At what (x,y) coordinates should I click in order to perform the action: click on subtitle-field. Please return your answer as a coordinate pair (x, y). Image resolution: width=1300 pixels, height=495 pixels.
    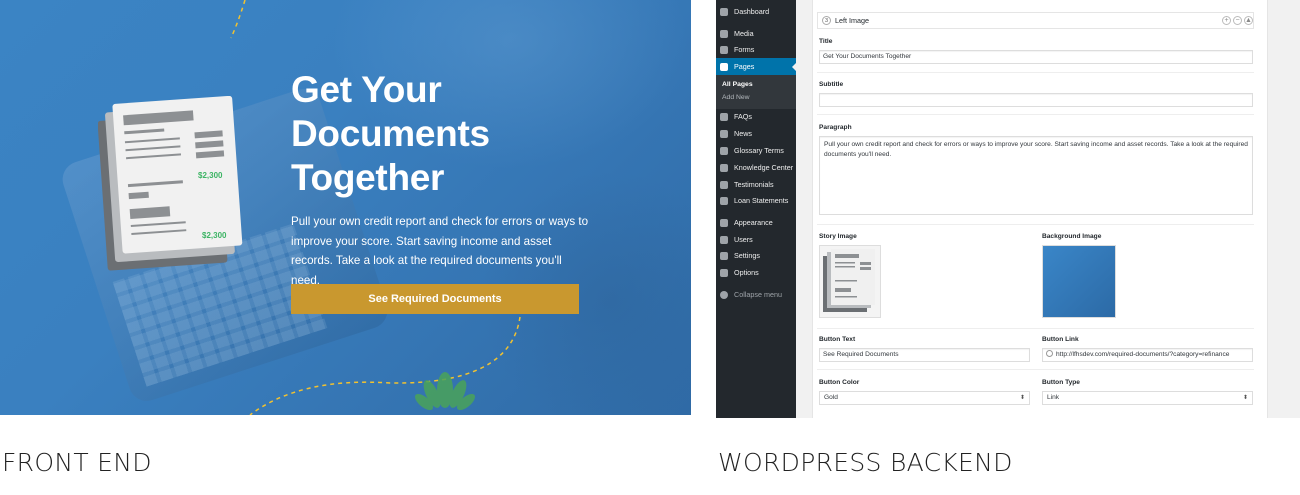
    Looking at the image, I should click on (1036, 100).